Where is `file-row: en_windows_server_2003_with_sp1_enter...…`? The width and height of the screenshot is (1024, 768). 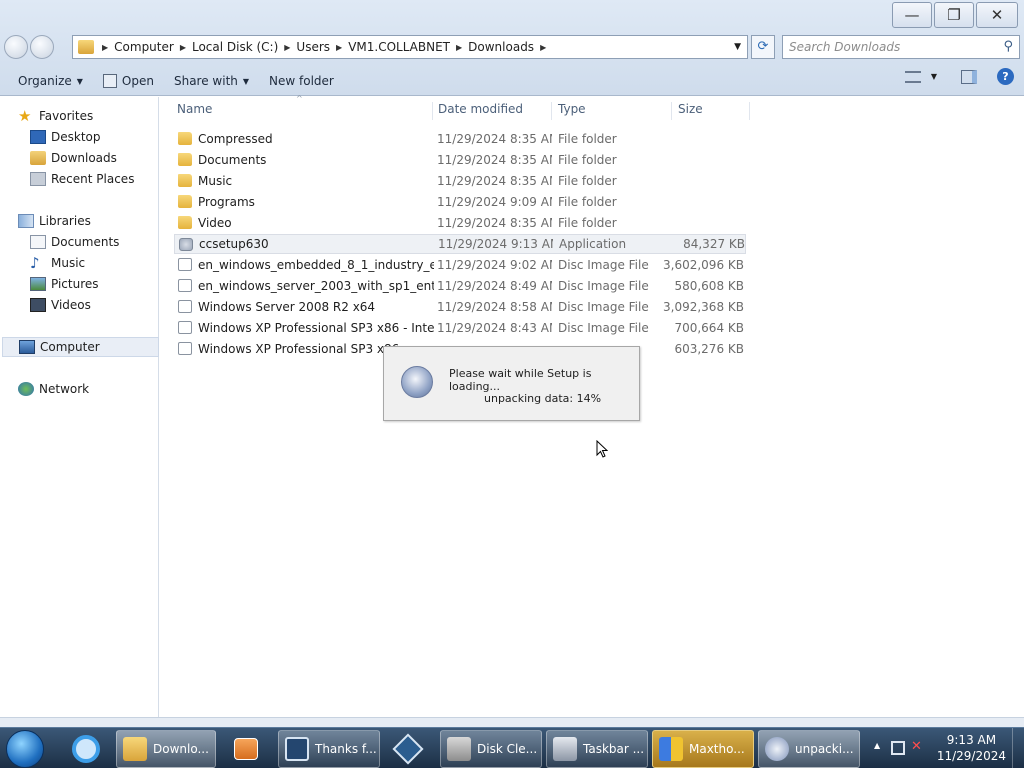 file-row: en_windows_server_2003_with_sp1_enter...… is located at coordinates (460, 286).